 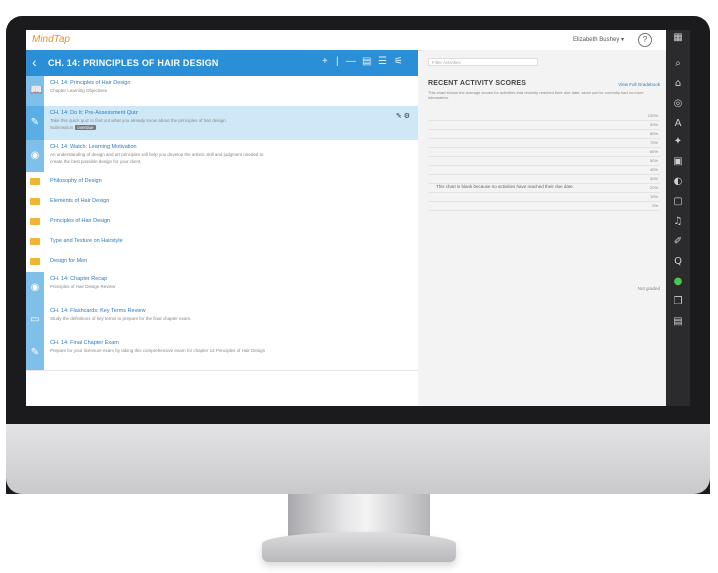 What do you see at coordinates (678, 262) in the screenshot?
I see `quiz-dock-icon: Q` at bounding box center [678, 262].